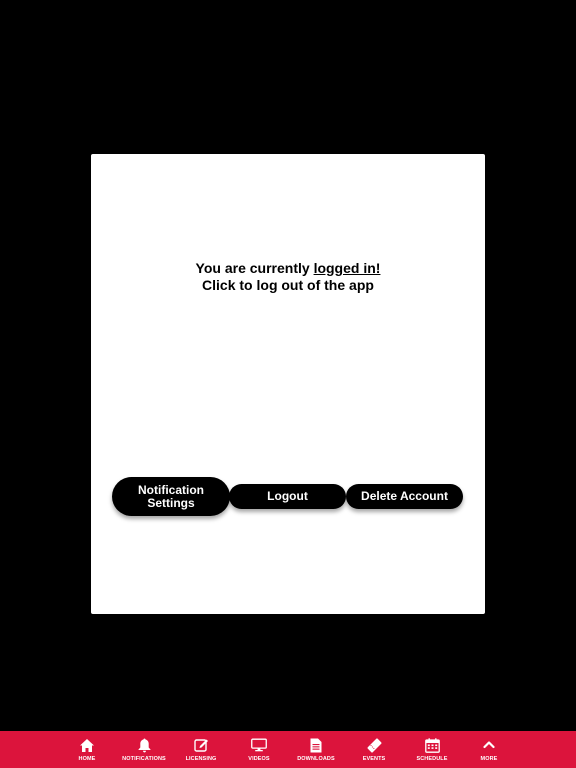  Describe the element at coordinates (144, 745) in the screenshot. I see `bell-icon` at that location.